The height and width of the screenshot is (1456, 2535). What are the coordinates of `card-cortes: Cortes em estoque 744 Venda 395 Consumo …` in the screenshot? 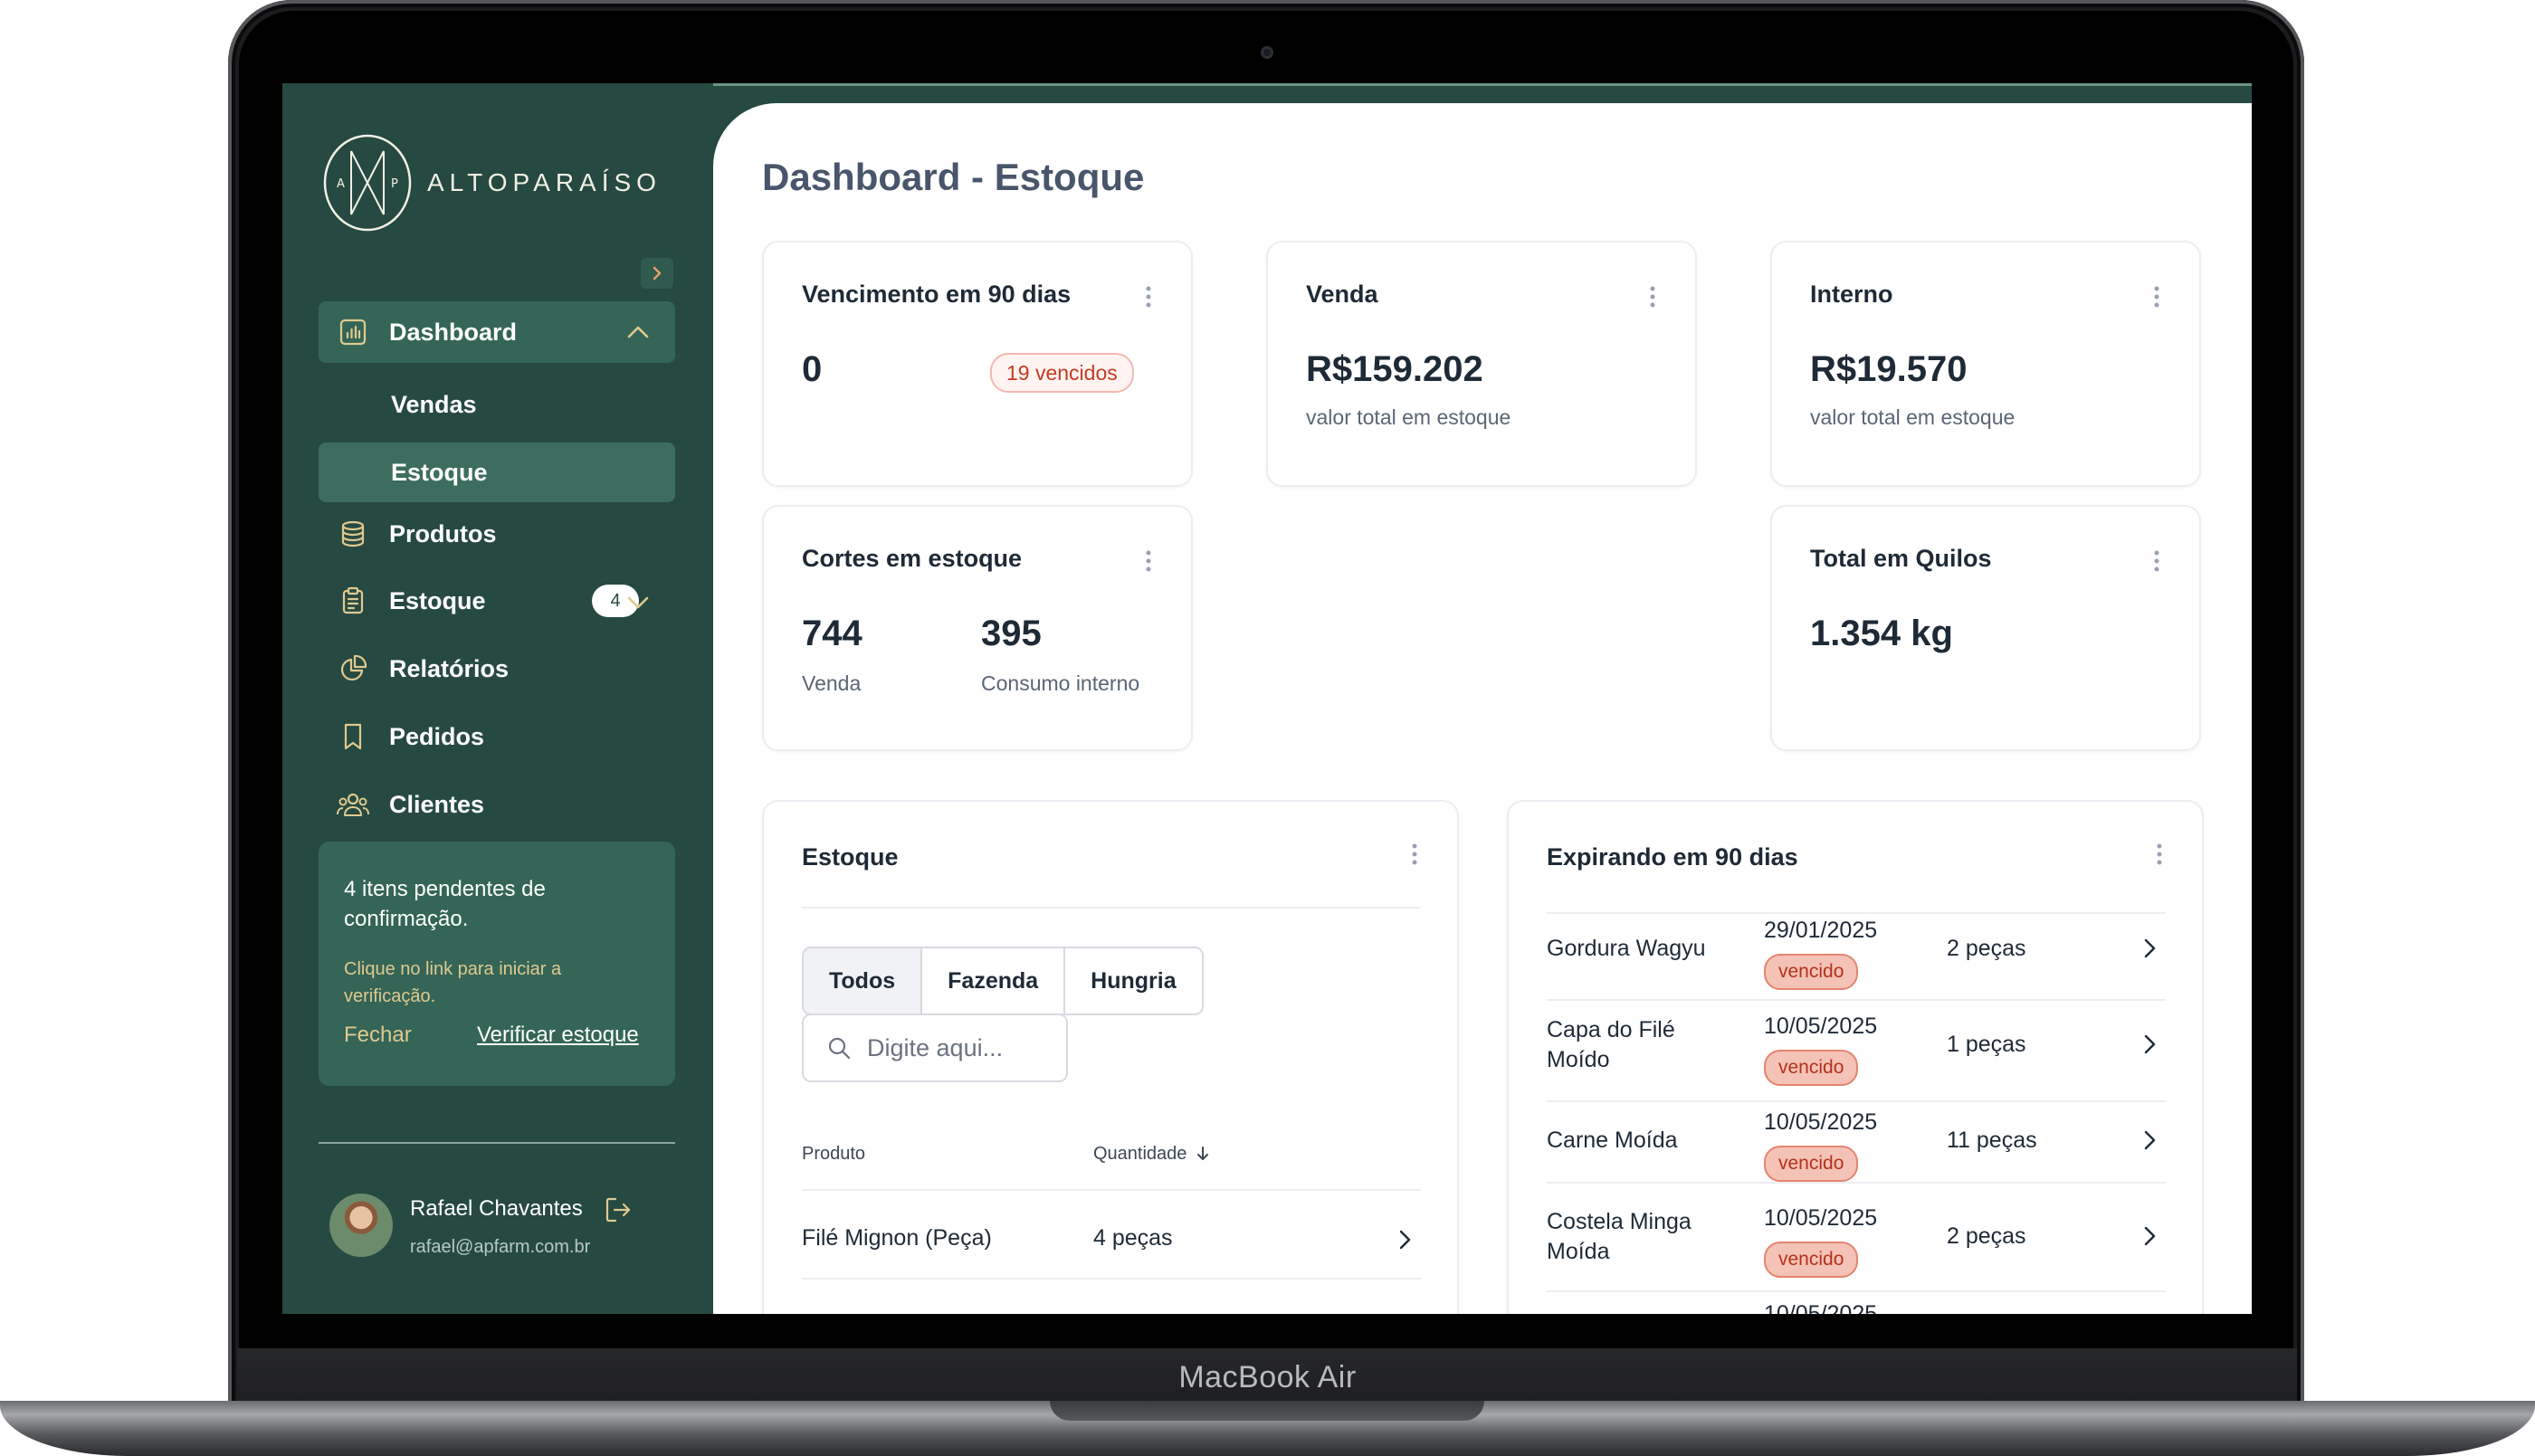 It's located at (977, 628).